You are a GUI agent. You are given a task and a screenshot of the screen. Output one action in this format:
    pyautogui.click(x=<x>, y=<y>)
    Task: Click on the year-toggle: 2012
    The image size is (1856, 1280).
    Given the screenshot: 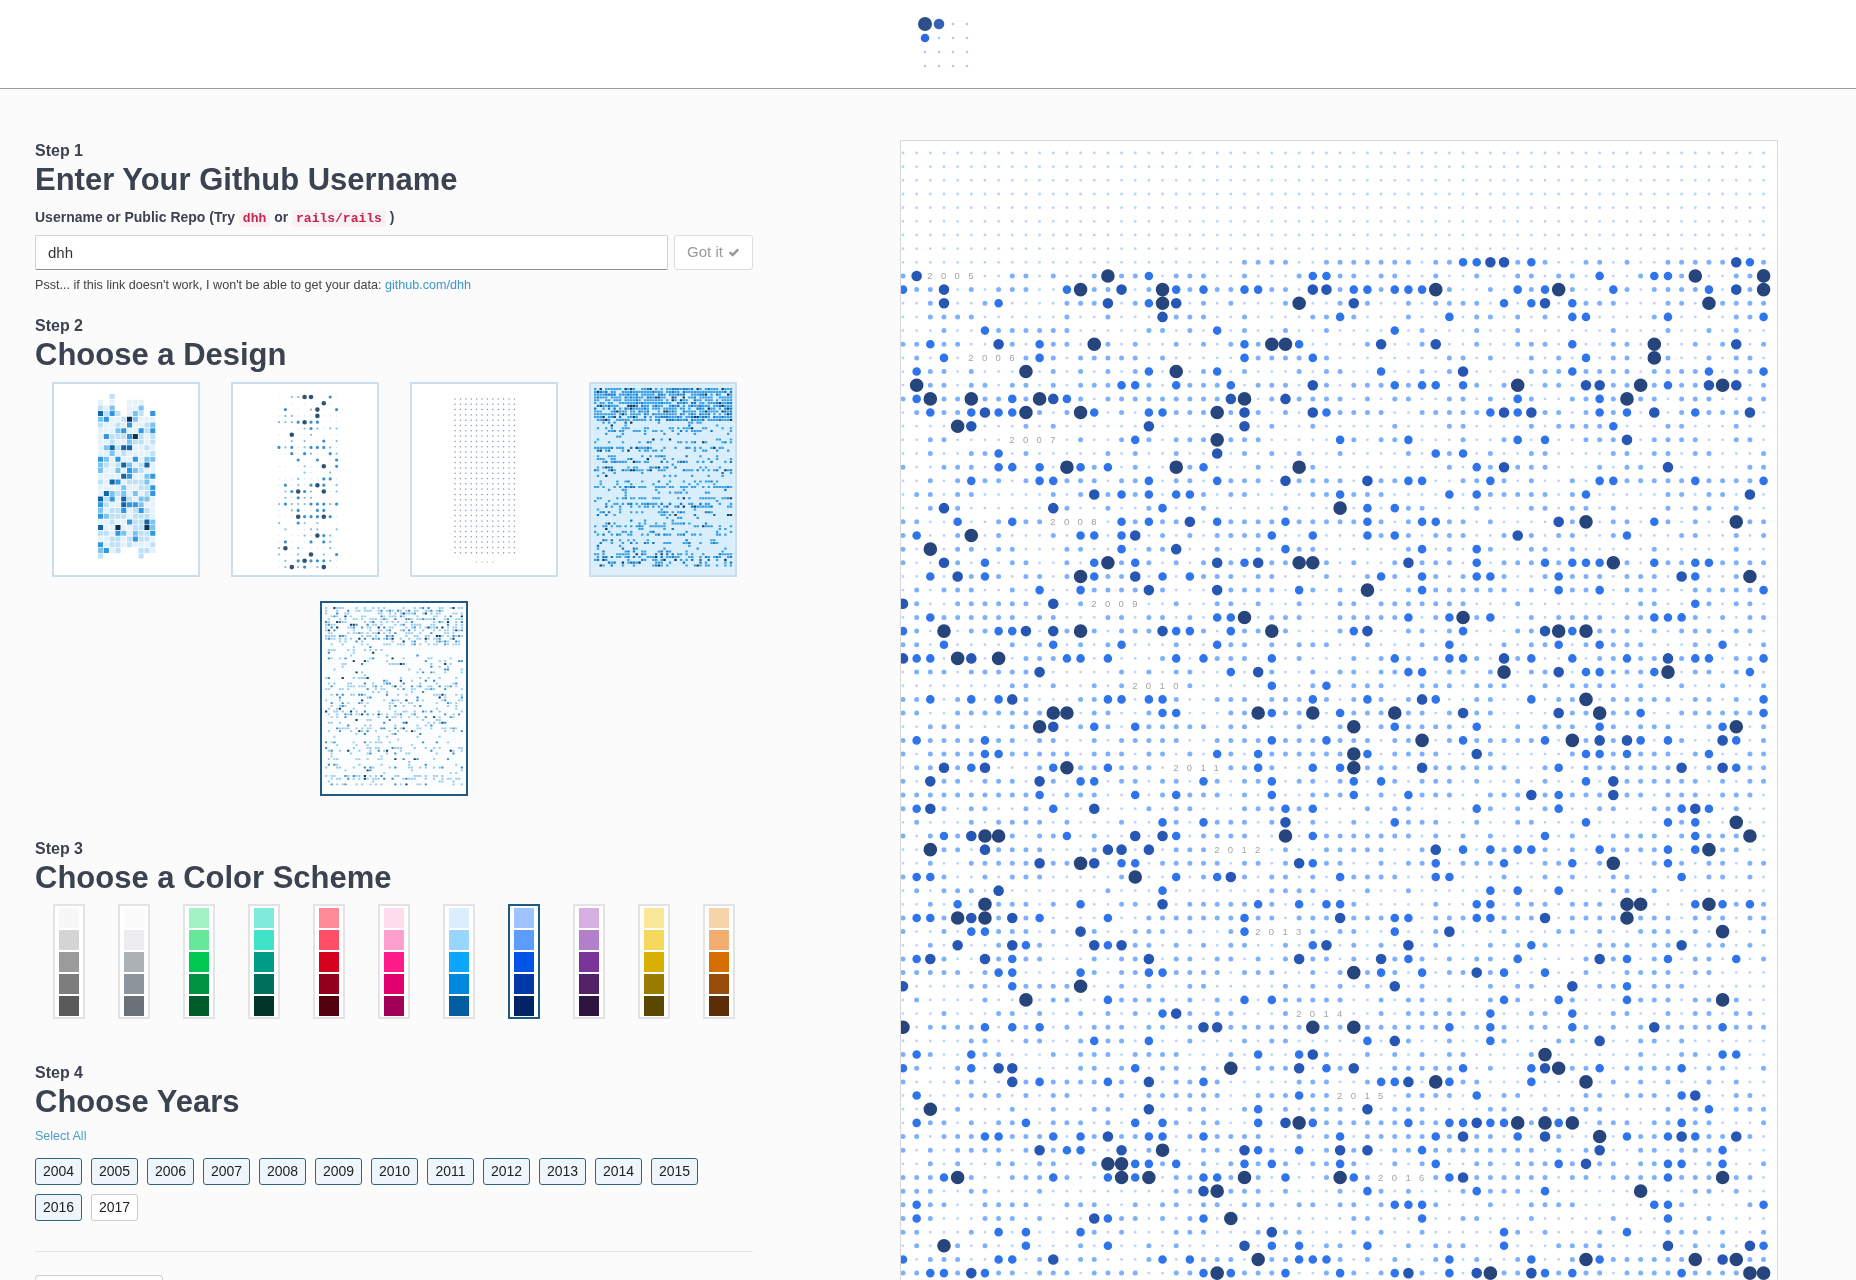 What is the action you would take?
    pyautogui.click(x=506, y=1171)
    